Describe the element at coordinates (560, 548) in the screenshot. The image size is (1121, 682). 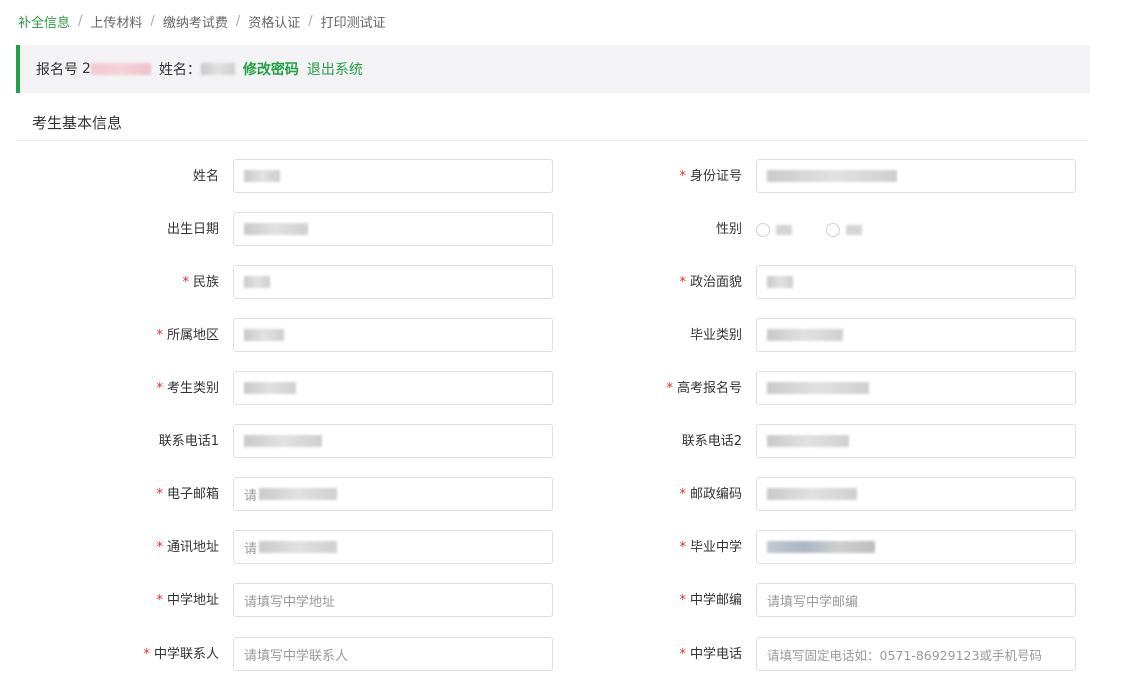
I see `form-row: * 通讯地址 请 * 毕业中学` at that location.